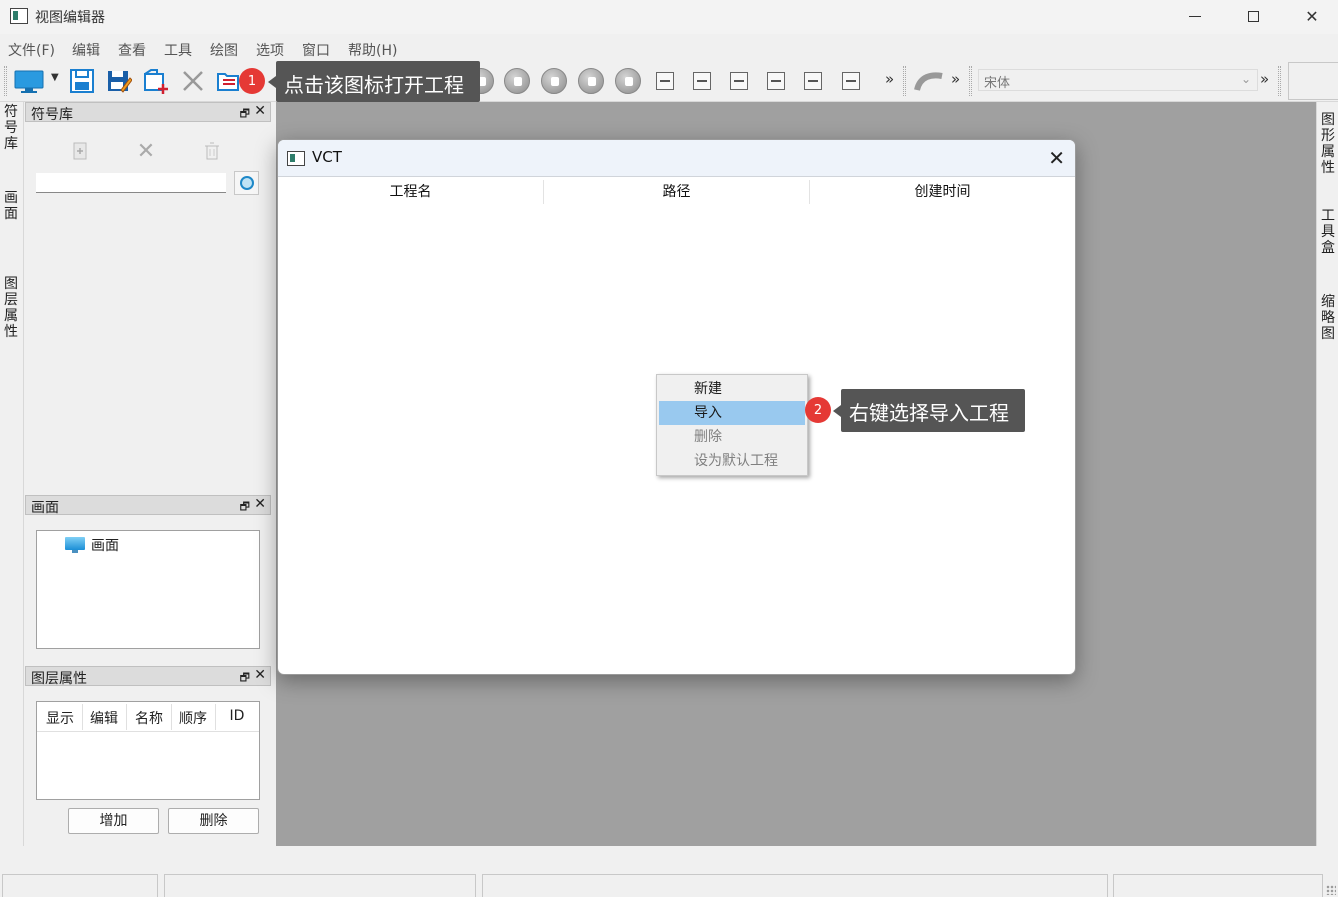 The width and height of the screenshot is (1338, 897). I want to click on menu-options: 选项, so click(270, 50).